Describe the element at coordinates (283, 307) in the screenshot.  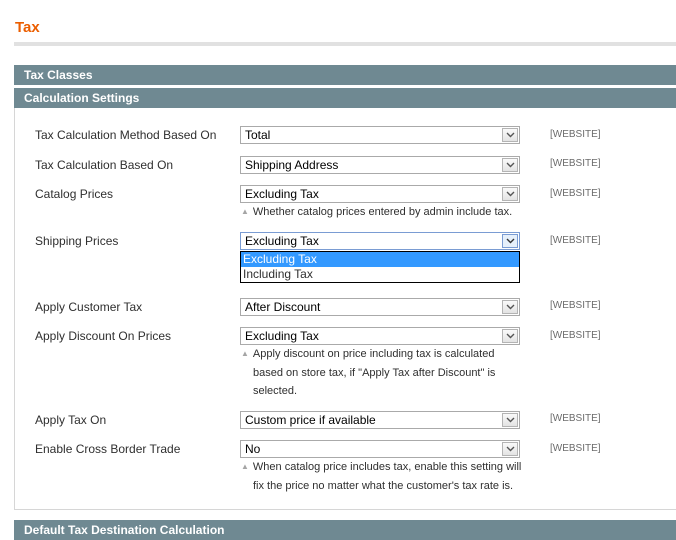
I see `select-value: After Discount` at that location.